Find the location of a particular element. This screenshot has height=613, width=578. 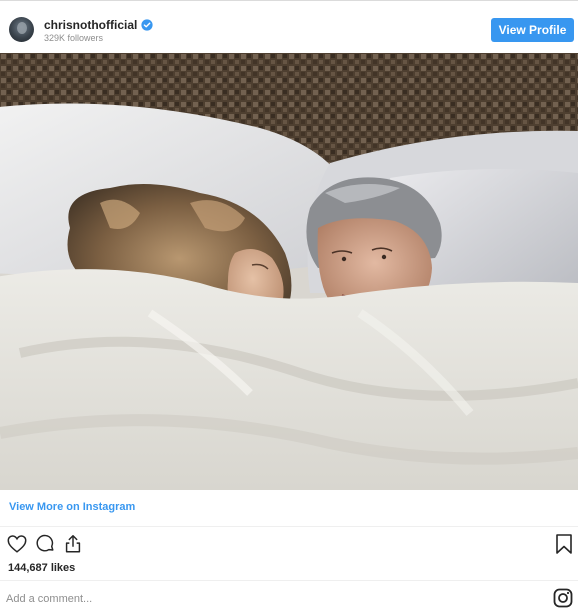

share-icon is located at coordinates (73, 544).